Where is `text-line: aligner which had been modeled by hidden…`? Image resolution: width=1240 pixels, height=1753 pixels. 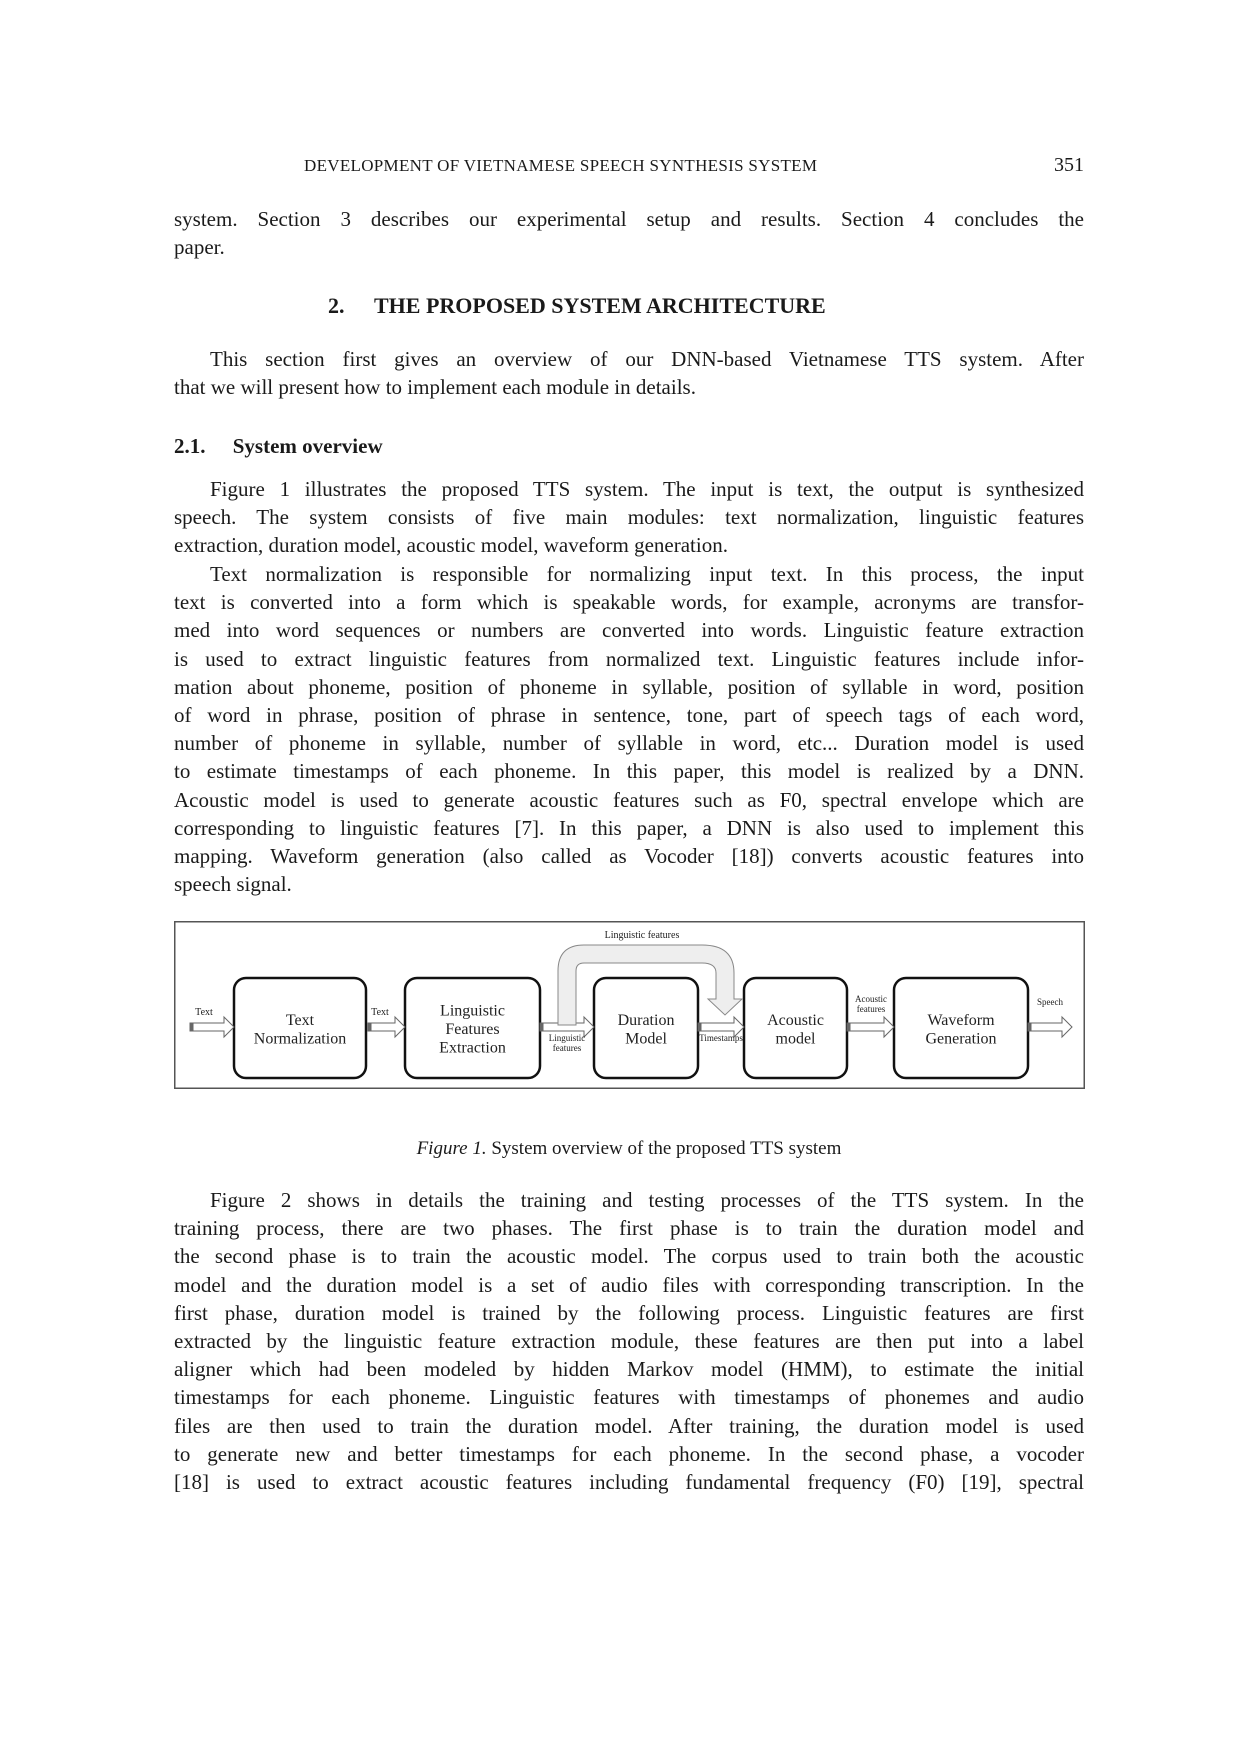
text-line: aligner which had been modeled by hidden… is located at coordinates (629, 1369).